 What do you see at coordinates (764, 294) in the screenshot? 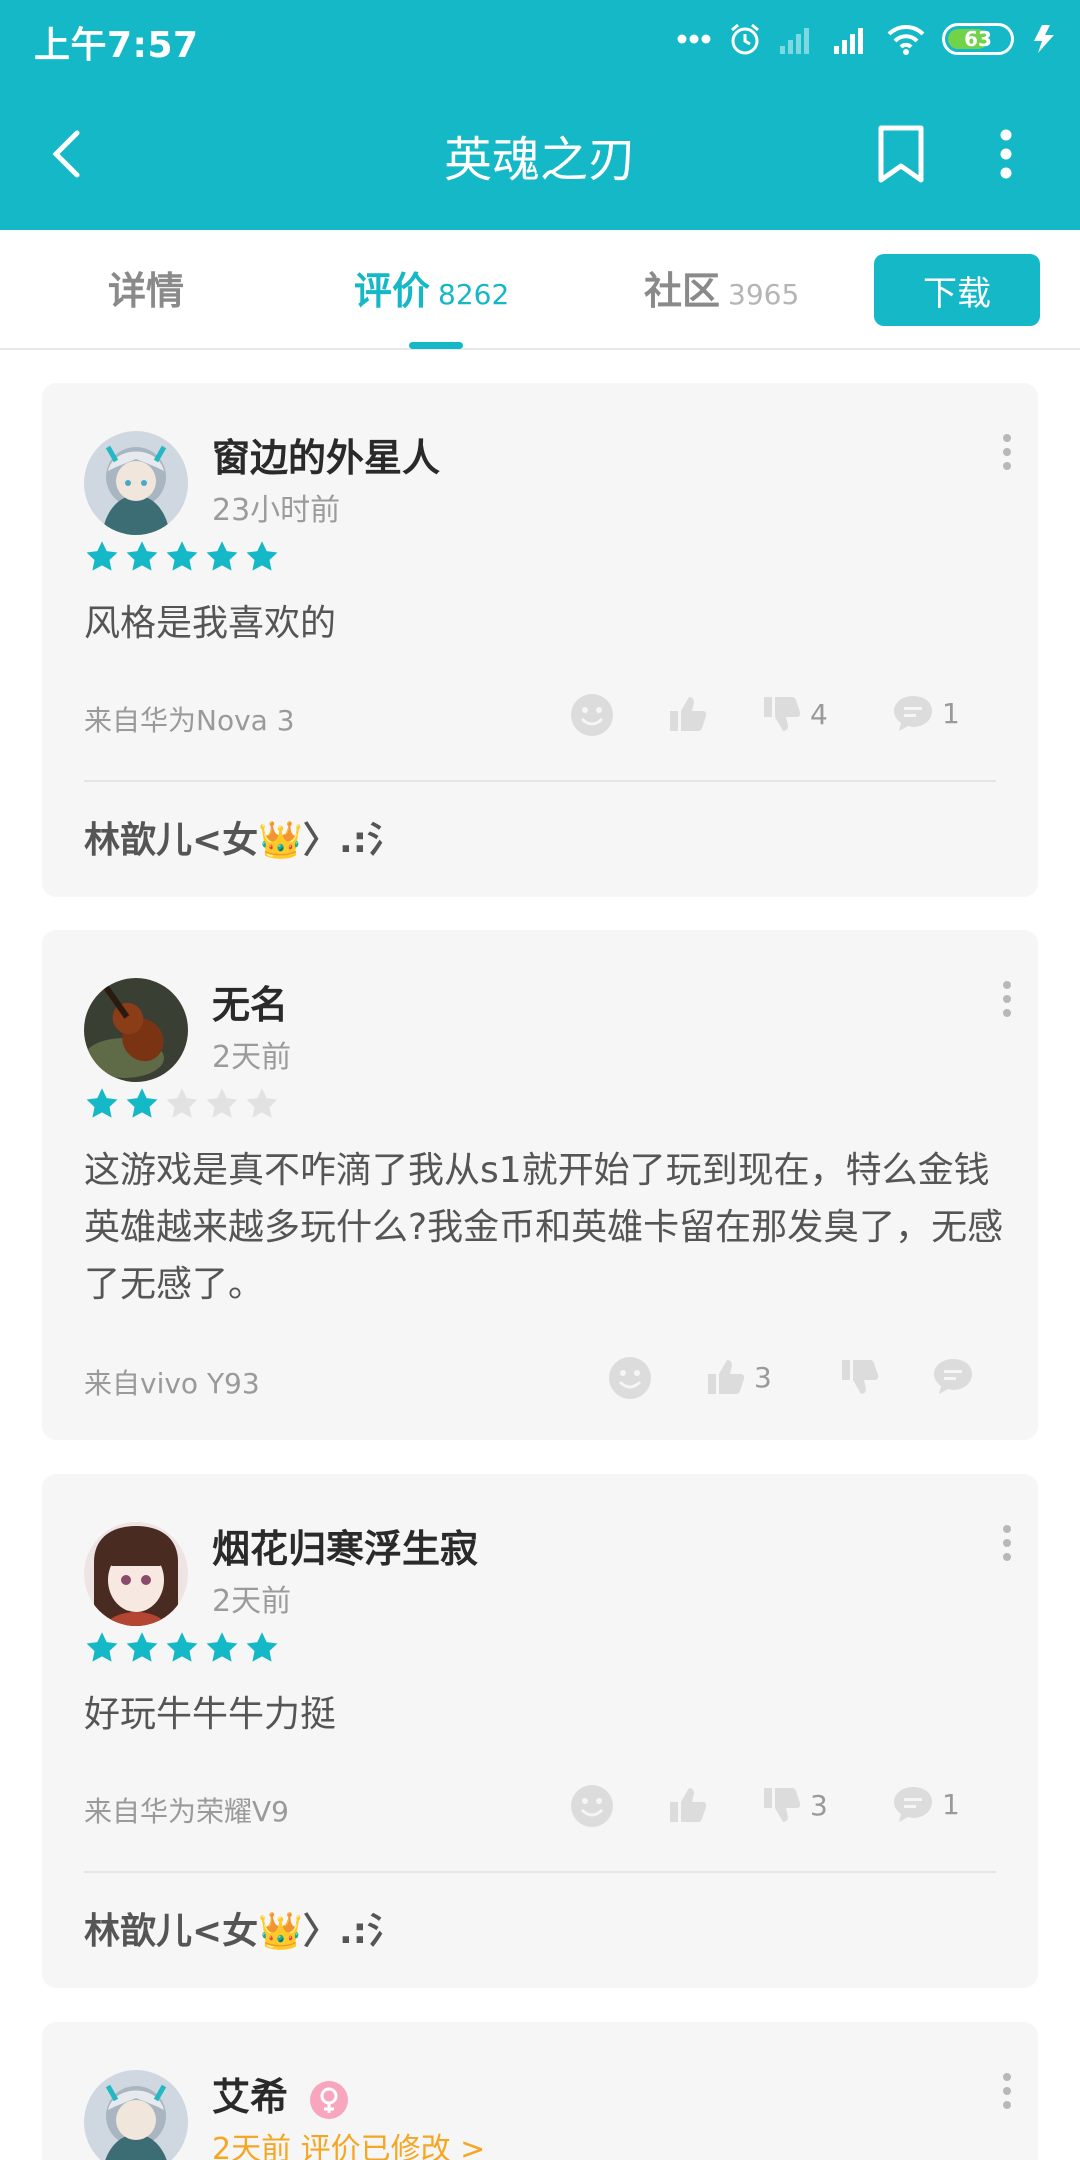
I see `tab-count: 3965` at bounding box center [764, 294].